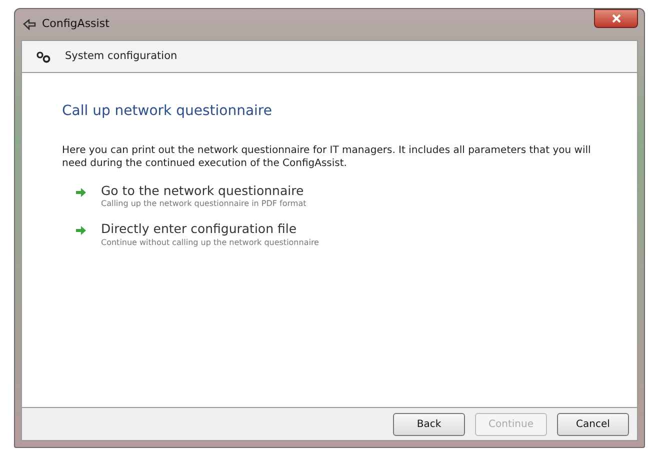 This screenshot has width=653, height=455. I want to click on option-link: Directly enter configuration file, so click(210, 229).